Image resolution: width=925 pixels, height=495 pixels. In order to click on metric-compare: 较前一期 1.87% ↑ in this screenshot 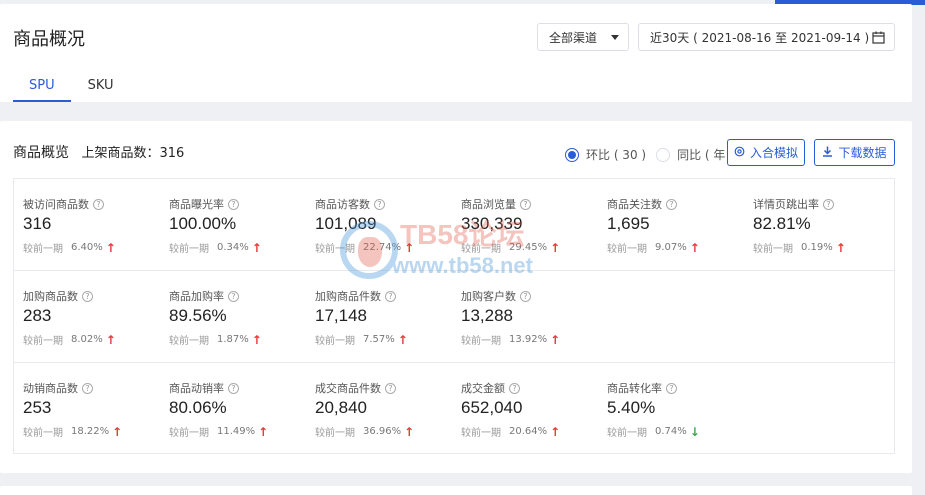, I will do `click(215, 340)`.